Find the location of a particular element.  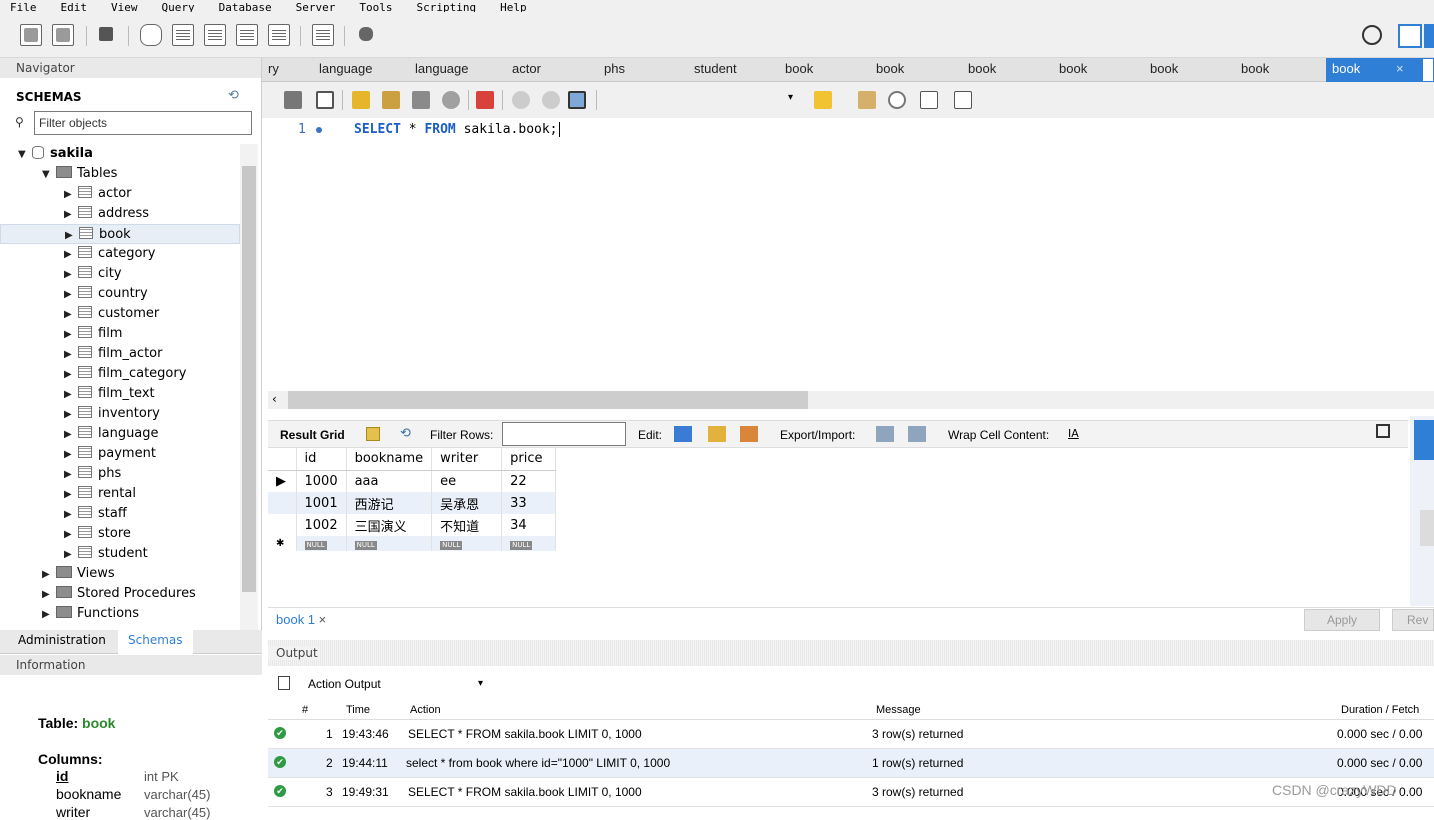

scroll-left-icon: ‹ is located at coordinates (274, 399).